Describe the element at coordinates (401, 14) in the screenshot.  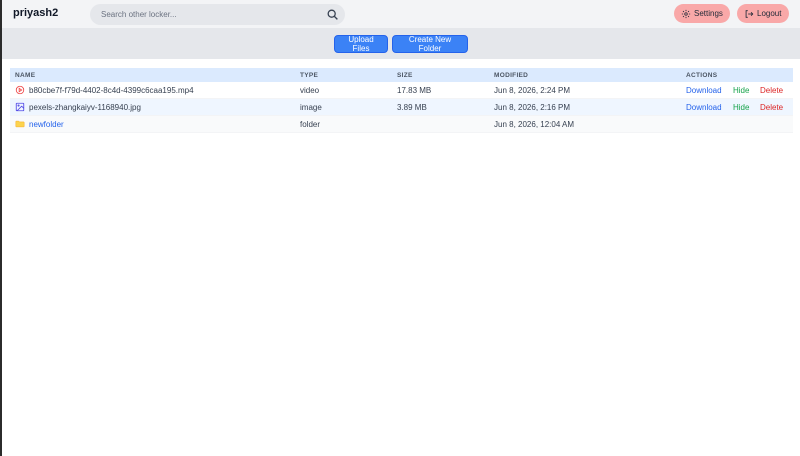
I see `top-header: priyash2 Settings Logout` at that location.